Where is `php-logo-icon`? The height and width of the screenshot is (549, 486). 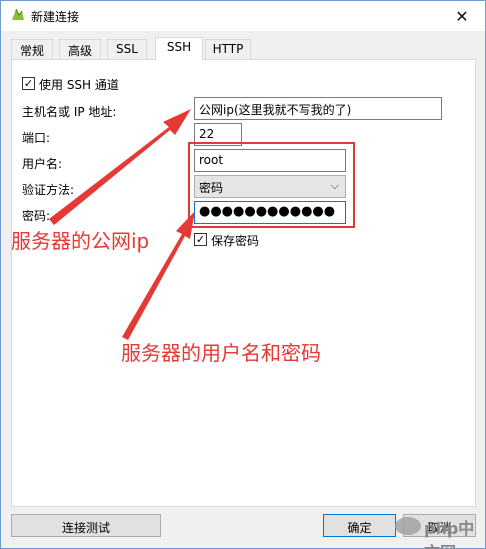 php-logo-icon is located at coordinates (408, 526).